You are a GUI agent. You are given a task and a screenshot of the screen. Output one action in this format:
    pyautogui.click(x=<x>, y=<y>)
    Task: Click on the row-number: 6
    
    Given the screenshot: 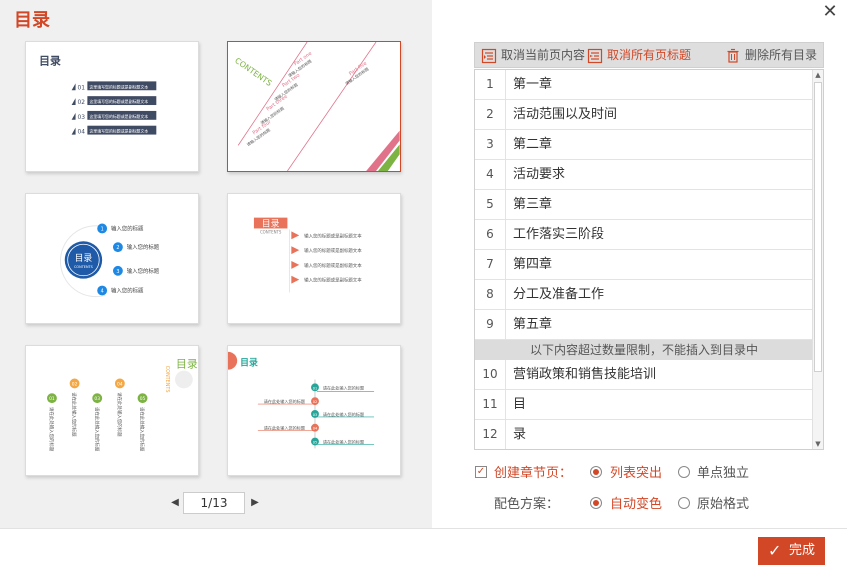 What is the action you would take?
    pyautogui.click(x=490, y=234)
    